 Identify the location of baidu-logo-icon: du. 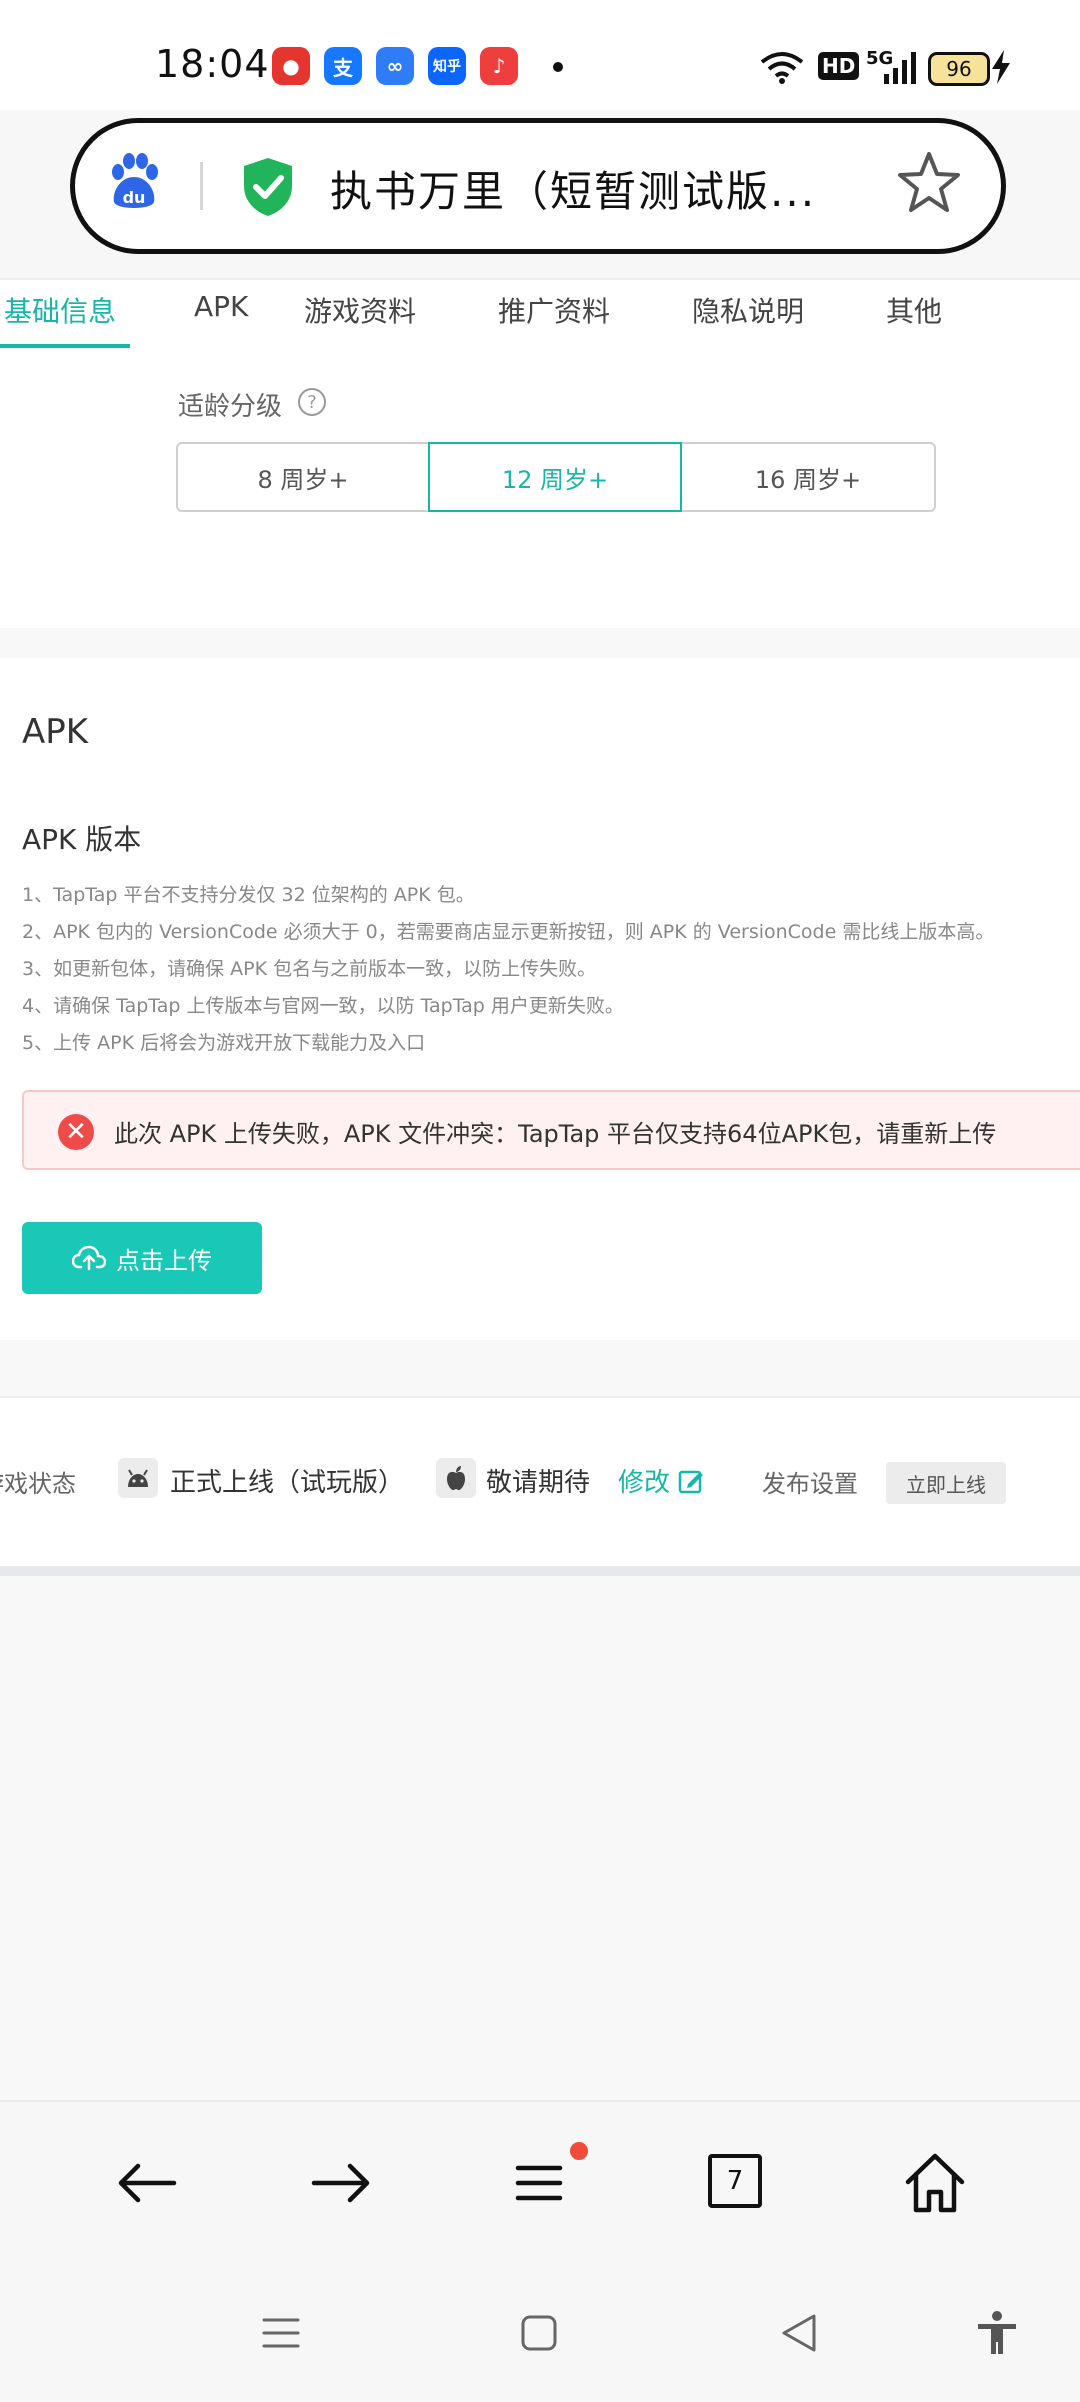
(134, 182).